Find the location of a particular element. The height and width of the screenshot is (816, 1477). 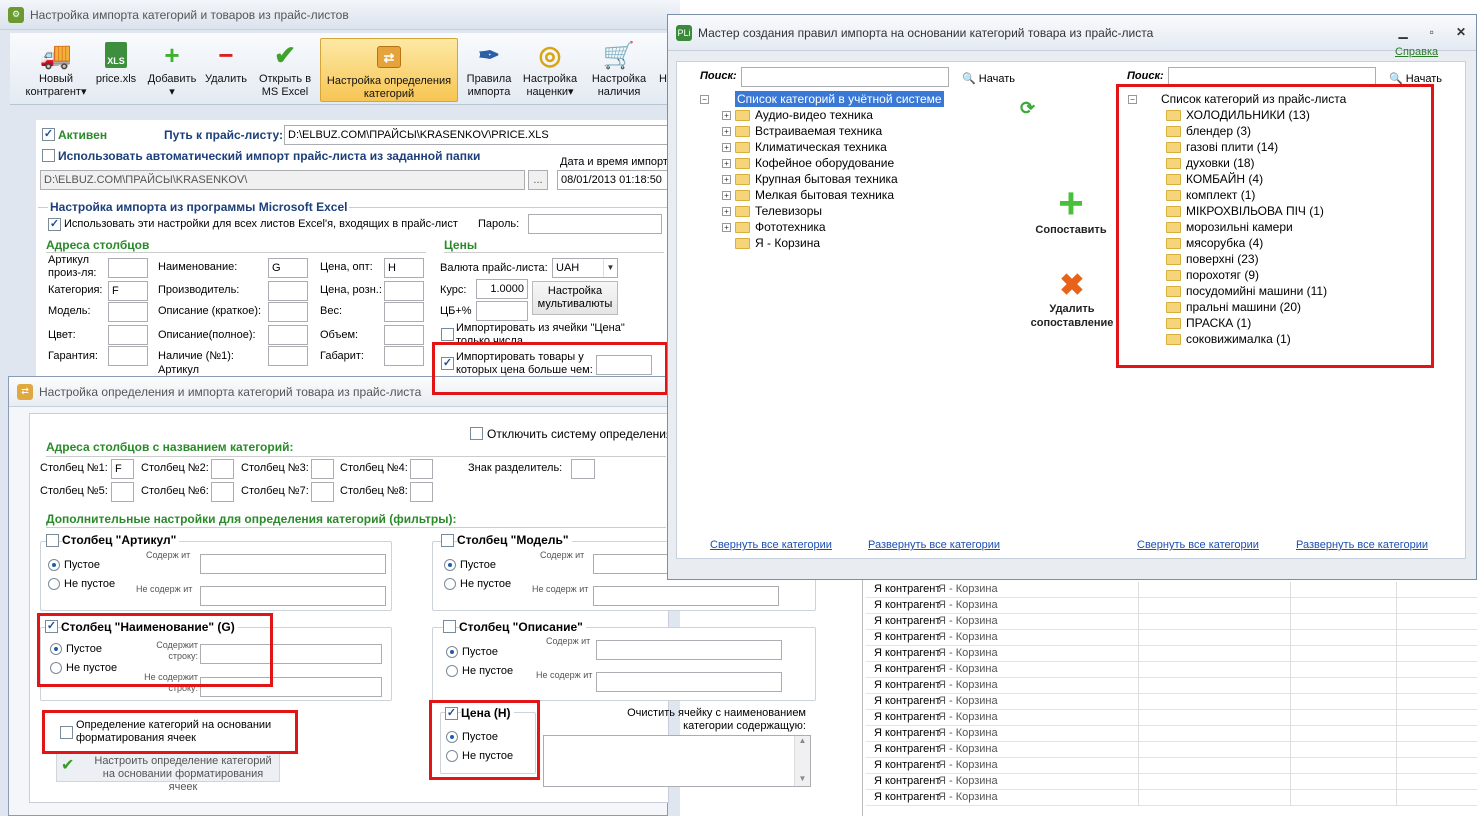

col8-input is located at coordinates (421, 492).